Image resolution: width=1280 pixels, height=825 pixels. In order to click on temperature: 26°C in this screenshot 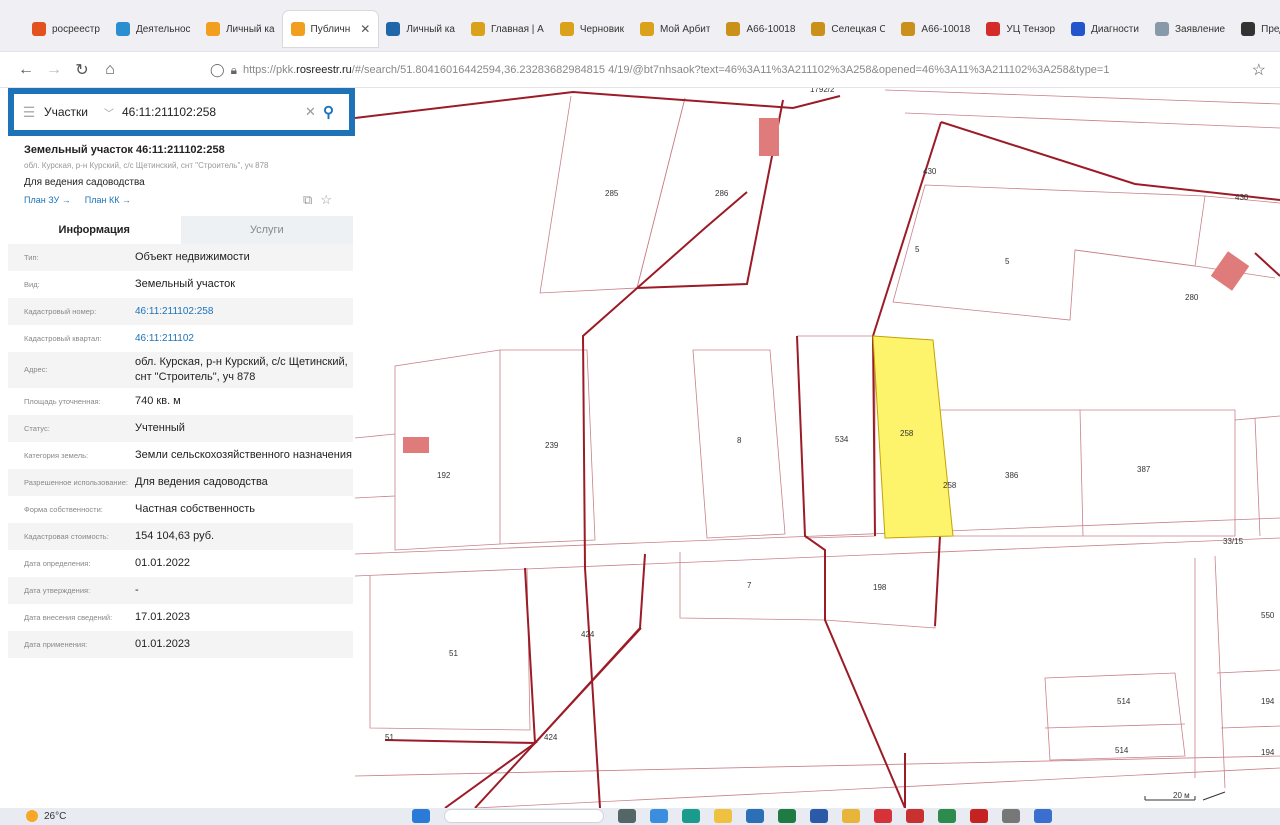, I will do `click(55, 816)`.